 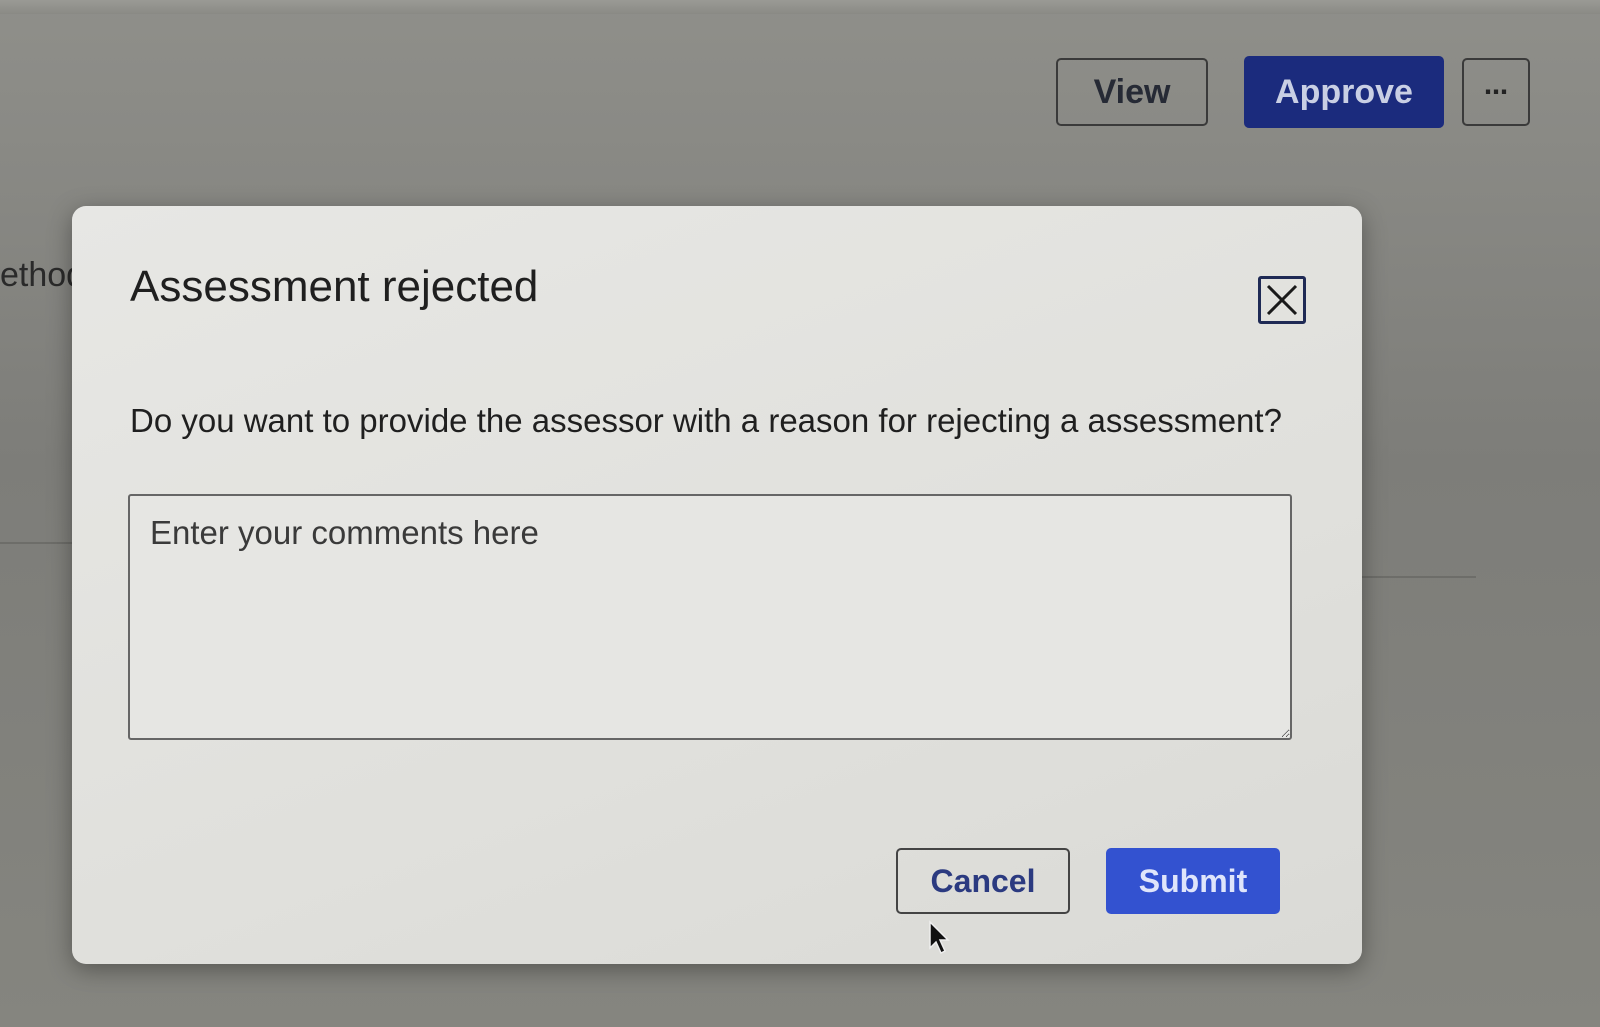 What do you see at coordinates (939, 937) in the screenshot?
I see `mouse-cursor-icon` at bounding box center [939, 937].